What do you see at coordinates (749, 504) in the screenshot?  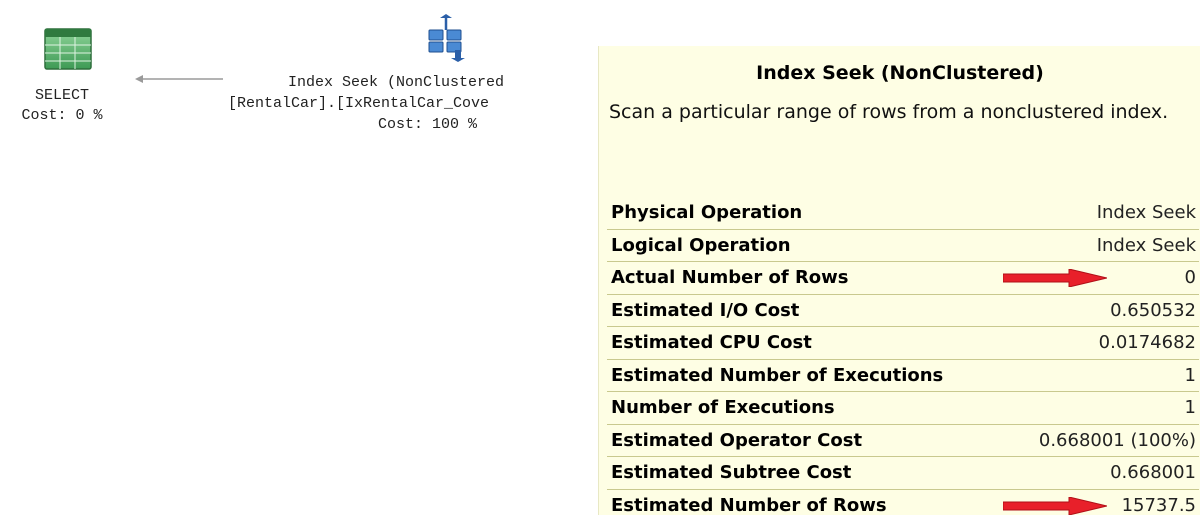 I see `property-label: Estimated Number of Rows` at bounding box center [749, 504].